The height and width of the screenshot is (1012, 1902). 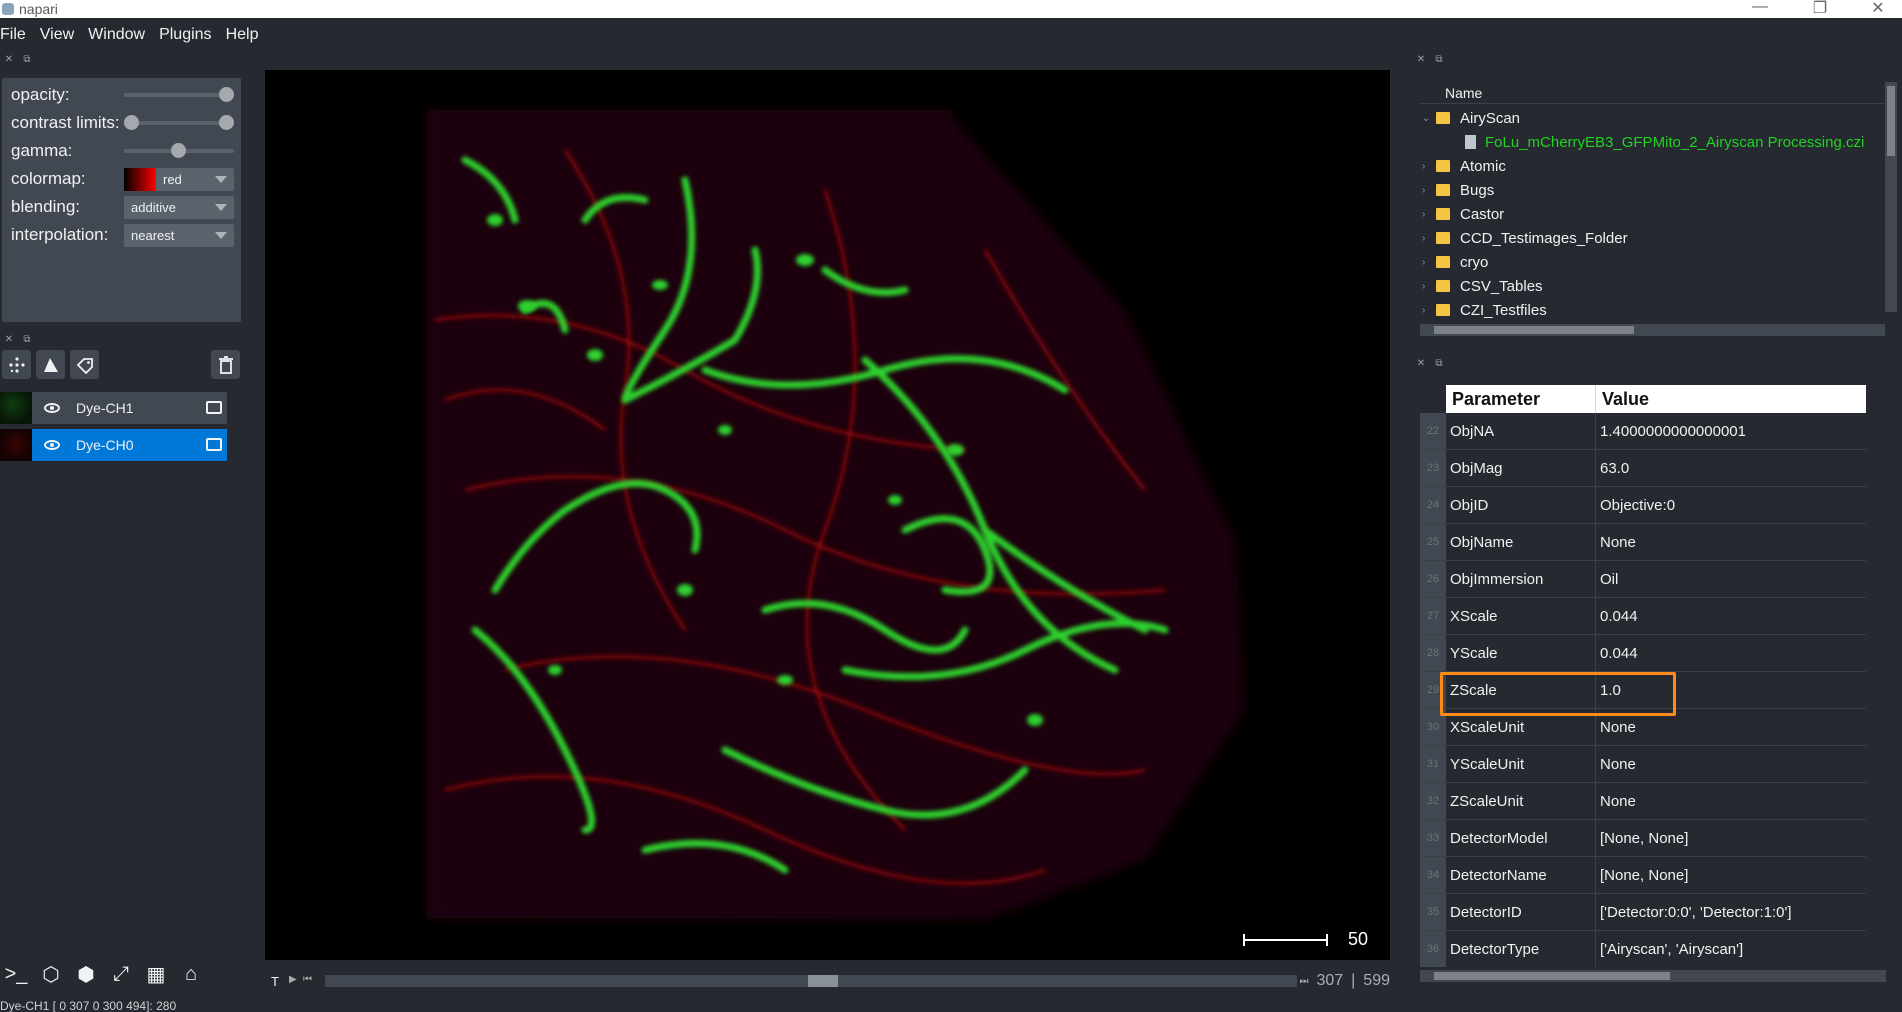 What do you see at coordinates (310, 981) in the screenshot?
I see `step-back-icon: ⏮` at bounding box center [310, 981].